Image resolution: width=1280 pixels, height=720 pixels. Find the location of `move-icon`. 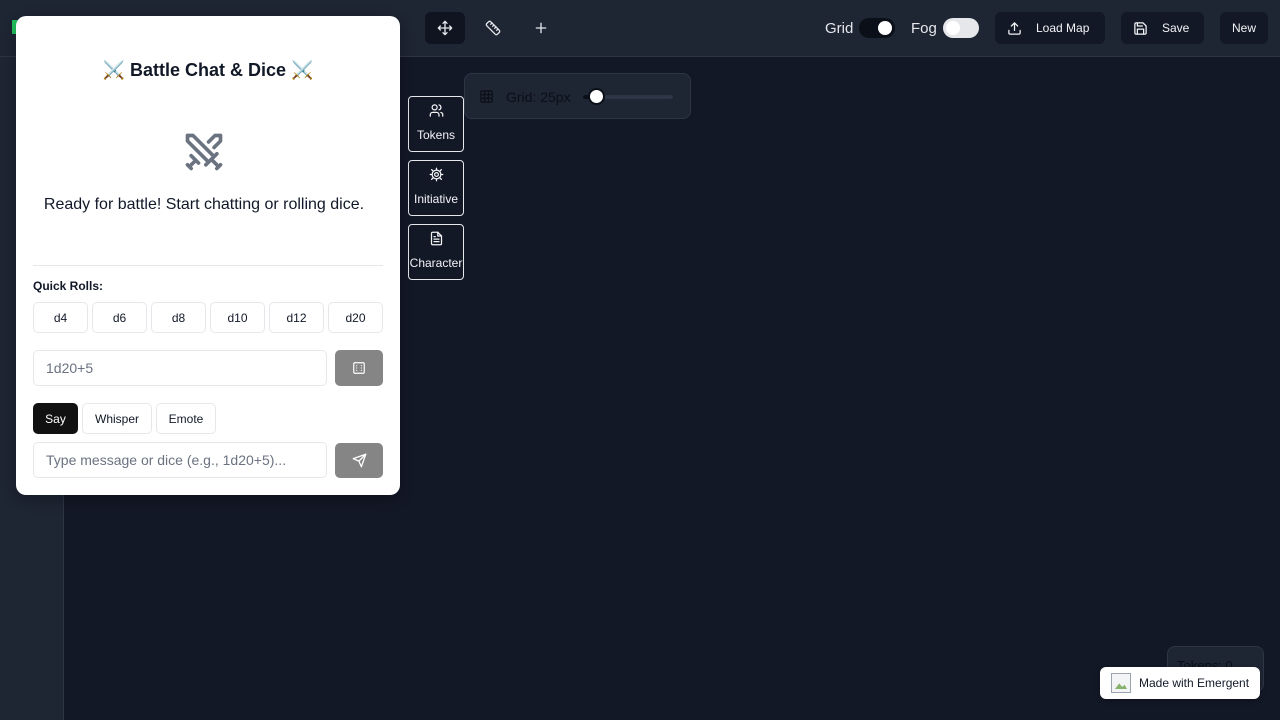

move-icon is located at coordinates (445, 28).